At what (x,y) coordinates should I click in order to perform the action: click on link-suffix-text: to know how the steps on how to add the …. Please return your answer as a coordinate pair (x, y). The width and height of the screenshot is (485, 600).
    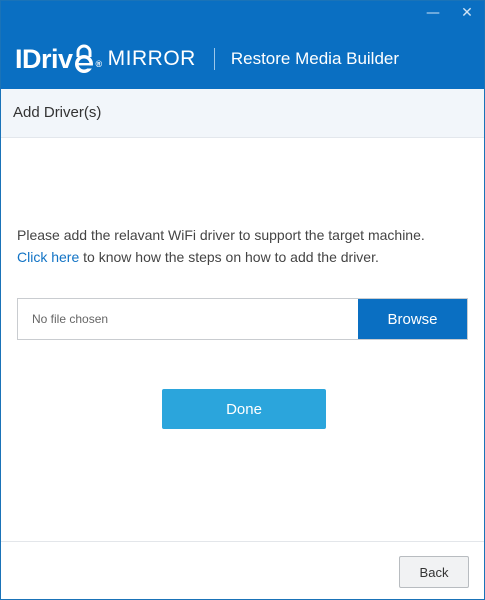
    Looking at the image, I should click on (229, 257).